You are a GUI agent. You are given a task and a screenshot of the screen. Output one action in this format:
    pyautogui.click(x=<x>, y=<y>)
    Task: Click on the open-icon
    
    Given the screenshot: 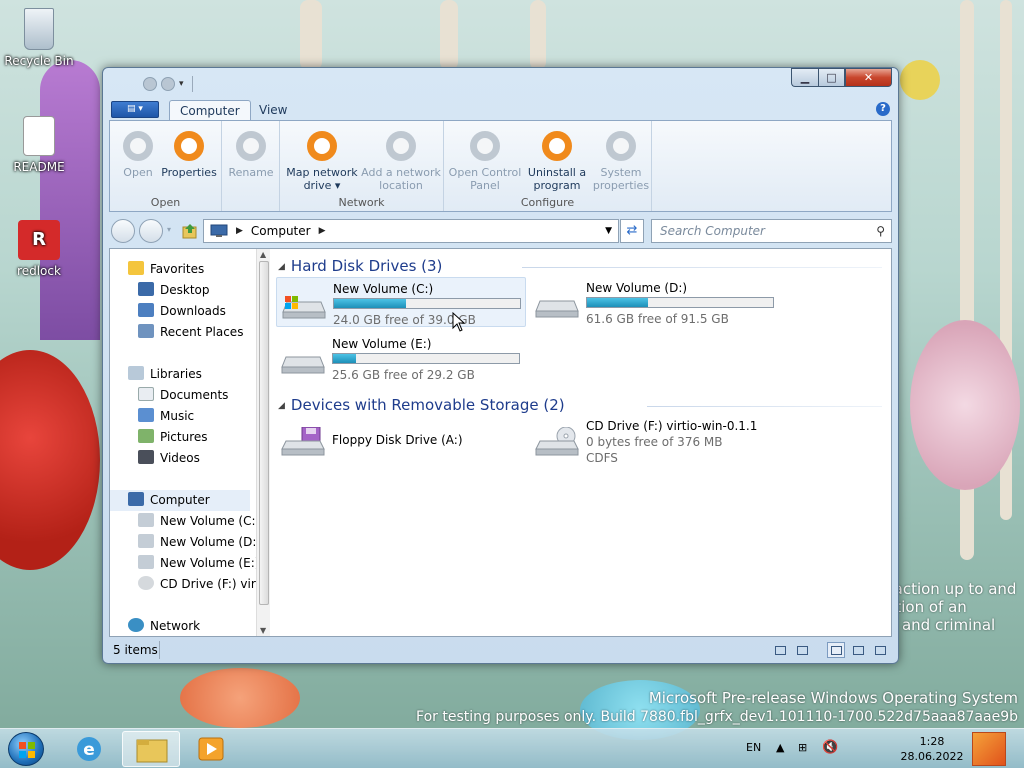 What is the action you would take?
    pyautogui.click(x=138, y=146)
    